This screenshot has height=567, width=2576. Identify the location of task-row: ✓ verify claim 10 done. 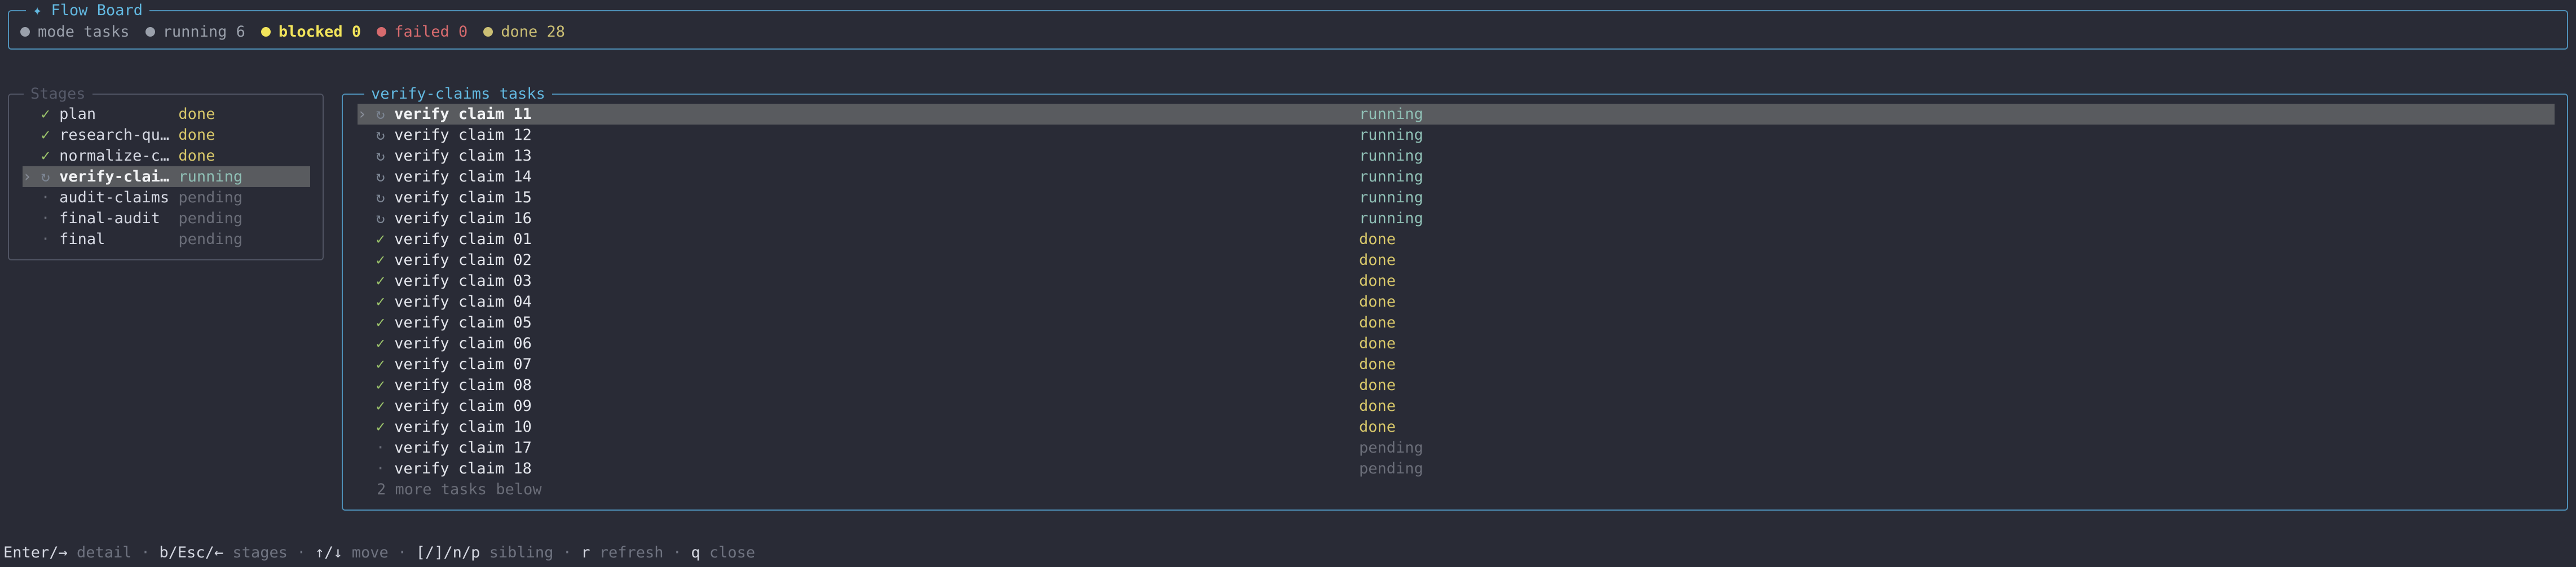
(1456, 427).